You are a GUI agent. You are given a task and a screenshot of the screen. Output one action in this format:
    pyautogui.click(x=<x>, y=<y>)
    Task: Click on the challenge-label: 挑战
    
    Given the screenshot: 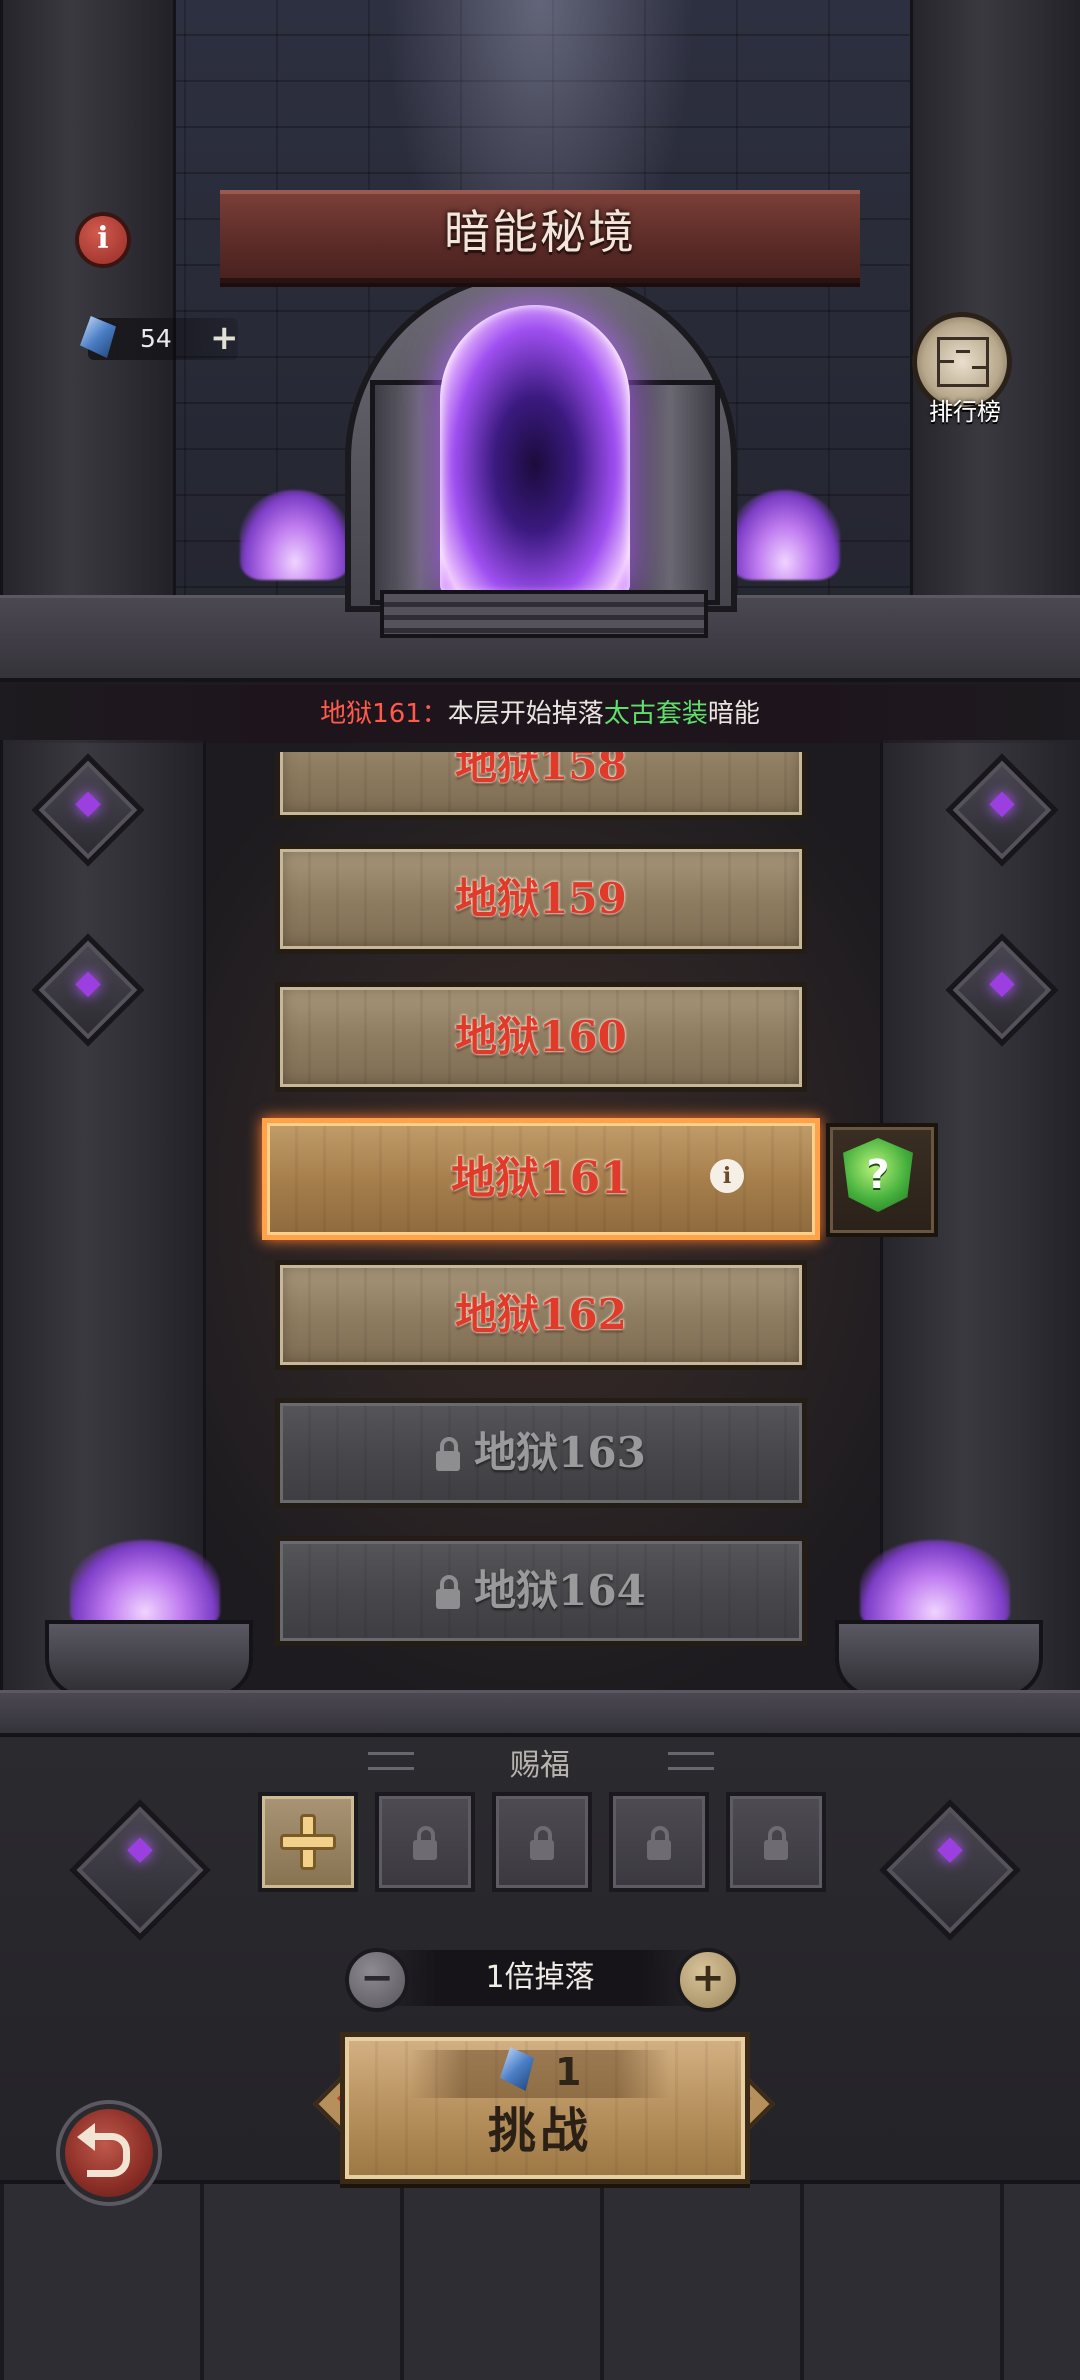 What is the action you would take?
    pyautogui.click(x=540, y=2131)
    